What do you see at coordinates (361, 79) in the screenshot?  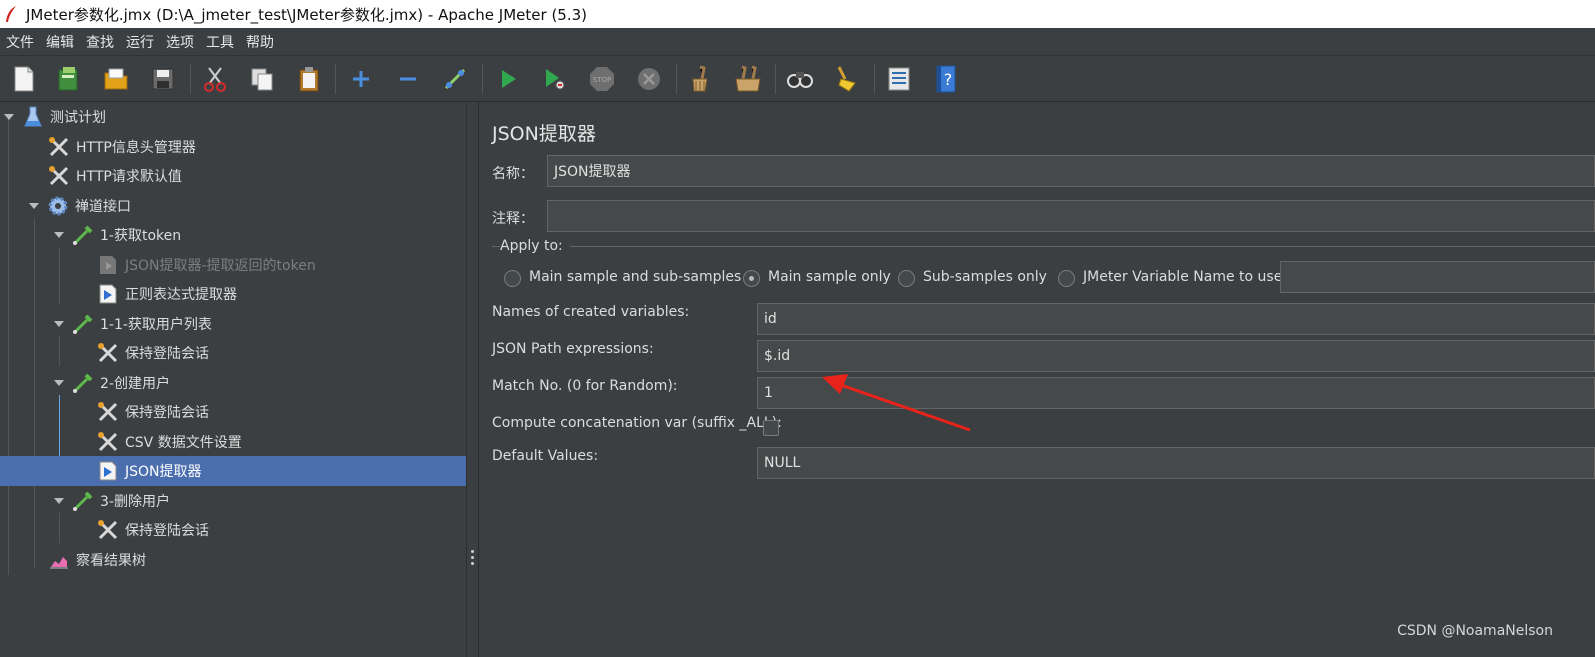 I see `expand-icon` at bounding box center [361, 79].